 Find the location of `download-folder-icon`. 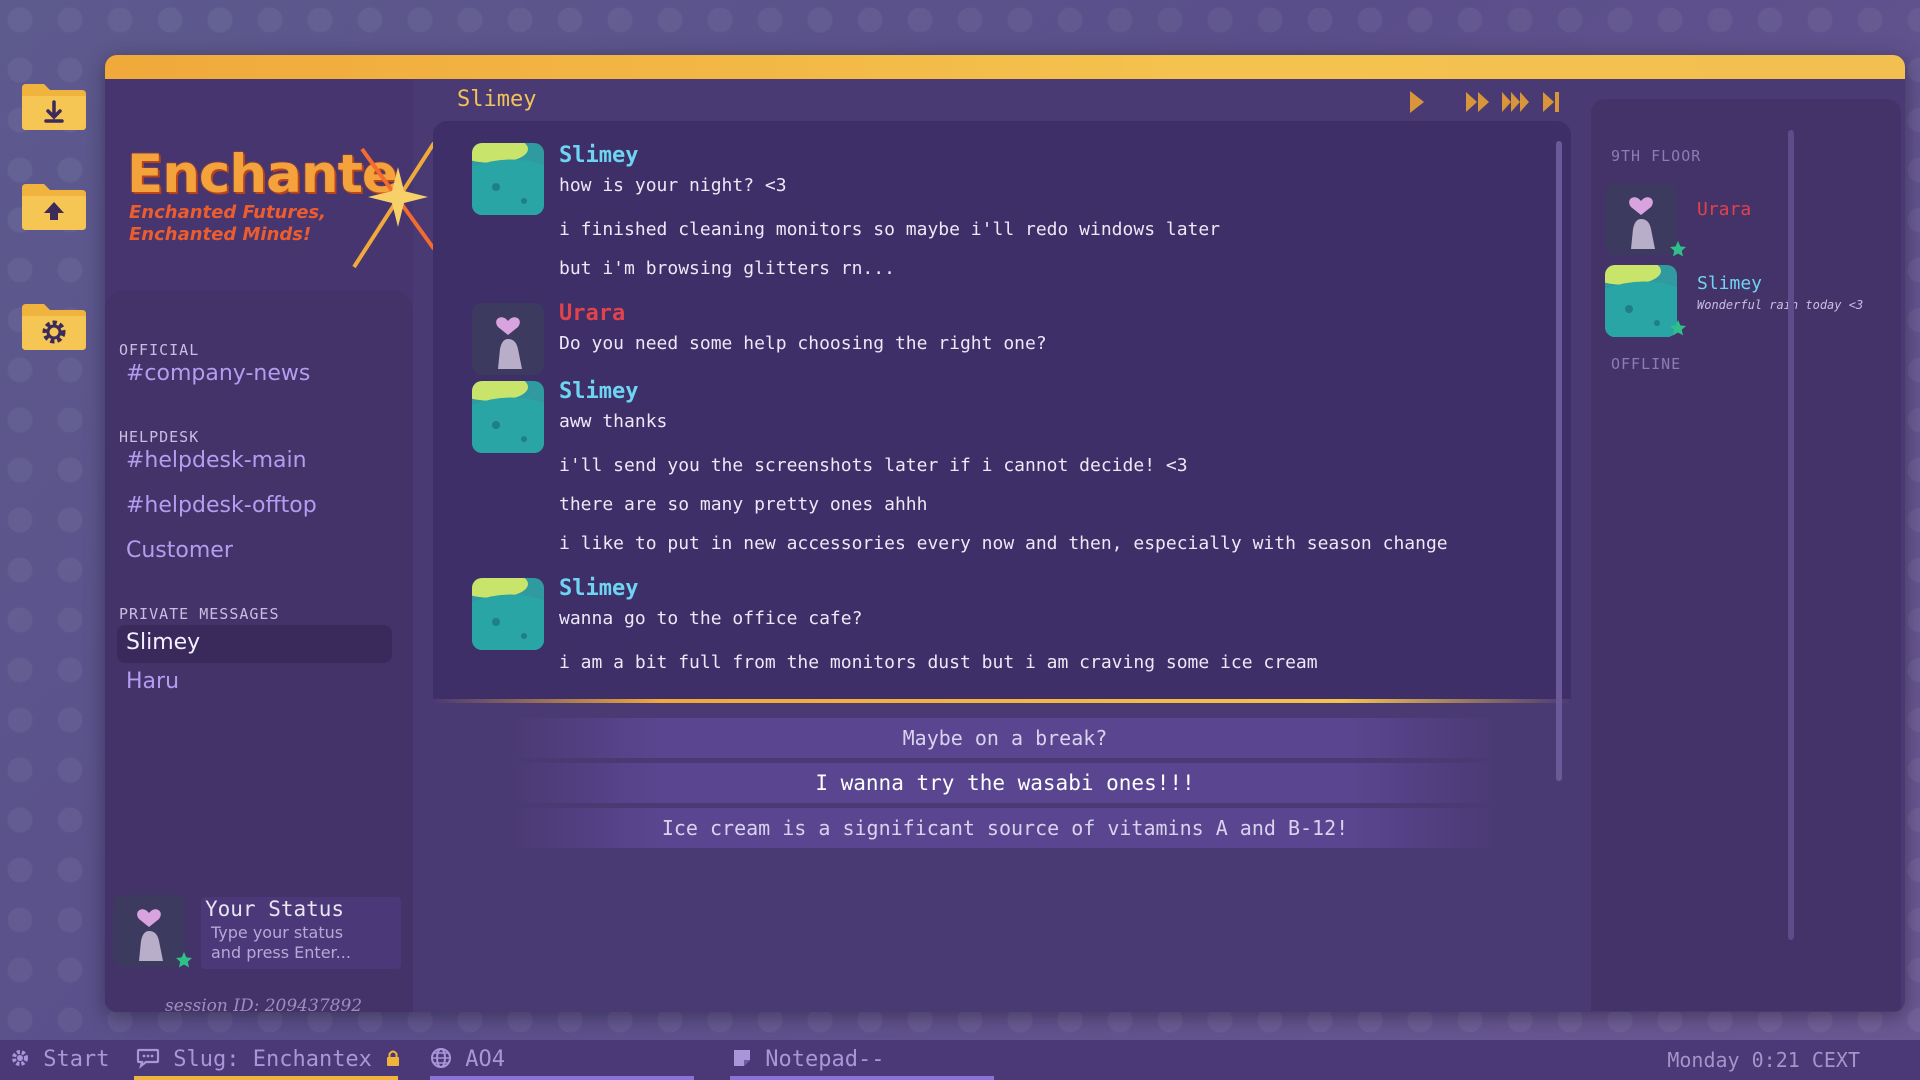

download-folder-icon is located at coordinates (54, 106).